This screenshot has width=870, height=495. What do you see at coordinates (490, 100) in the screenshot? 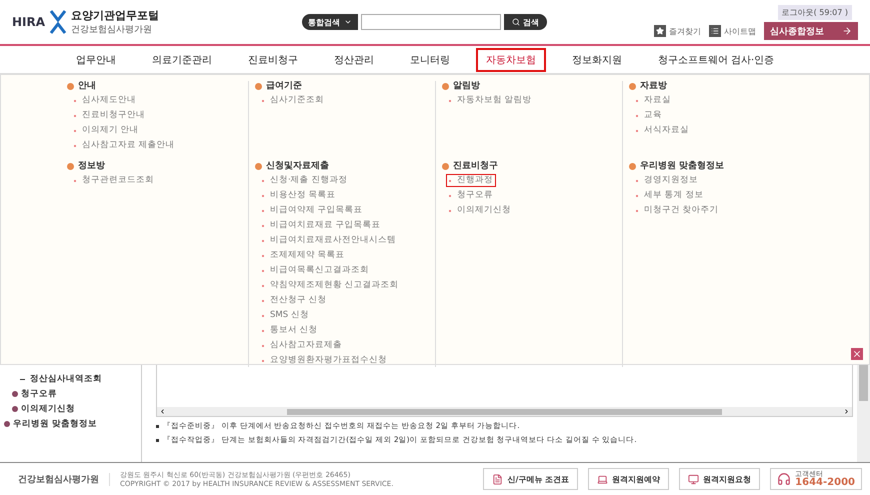
I see `menu-link: 자동차보험 알림방` at bounding box center [490, 100].